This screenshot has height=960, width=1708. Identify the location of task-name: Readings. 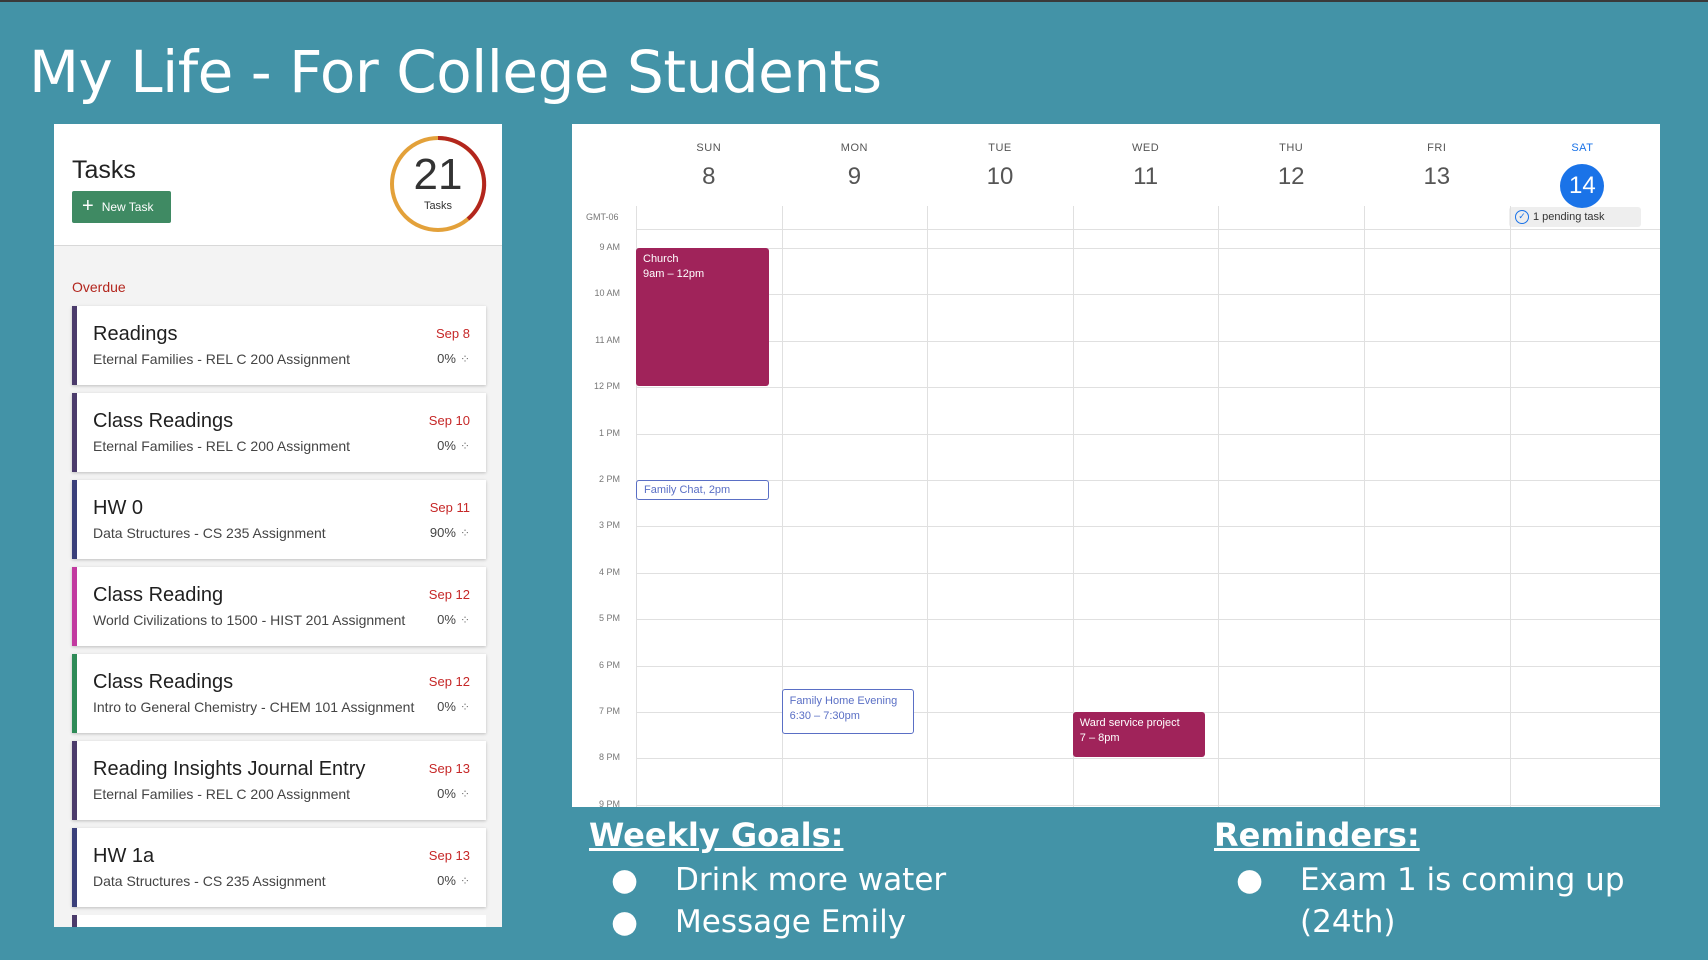
(135, 334).